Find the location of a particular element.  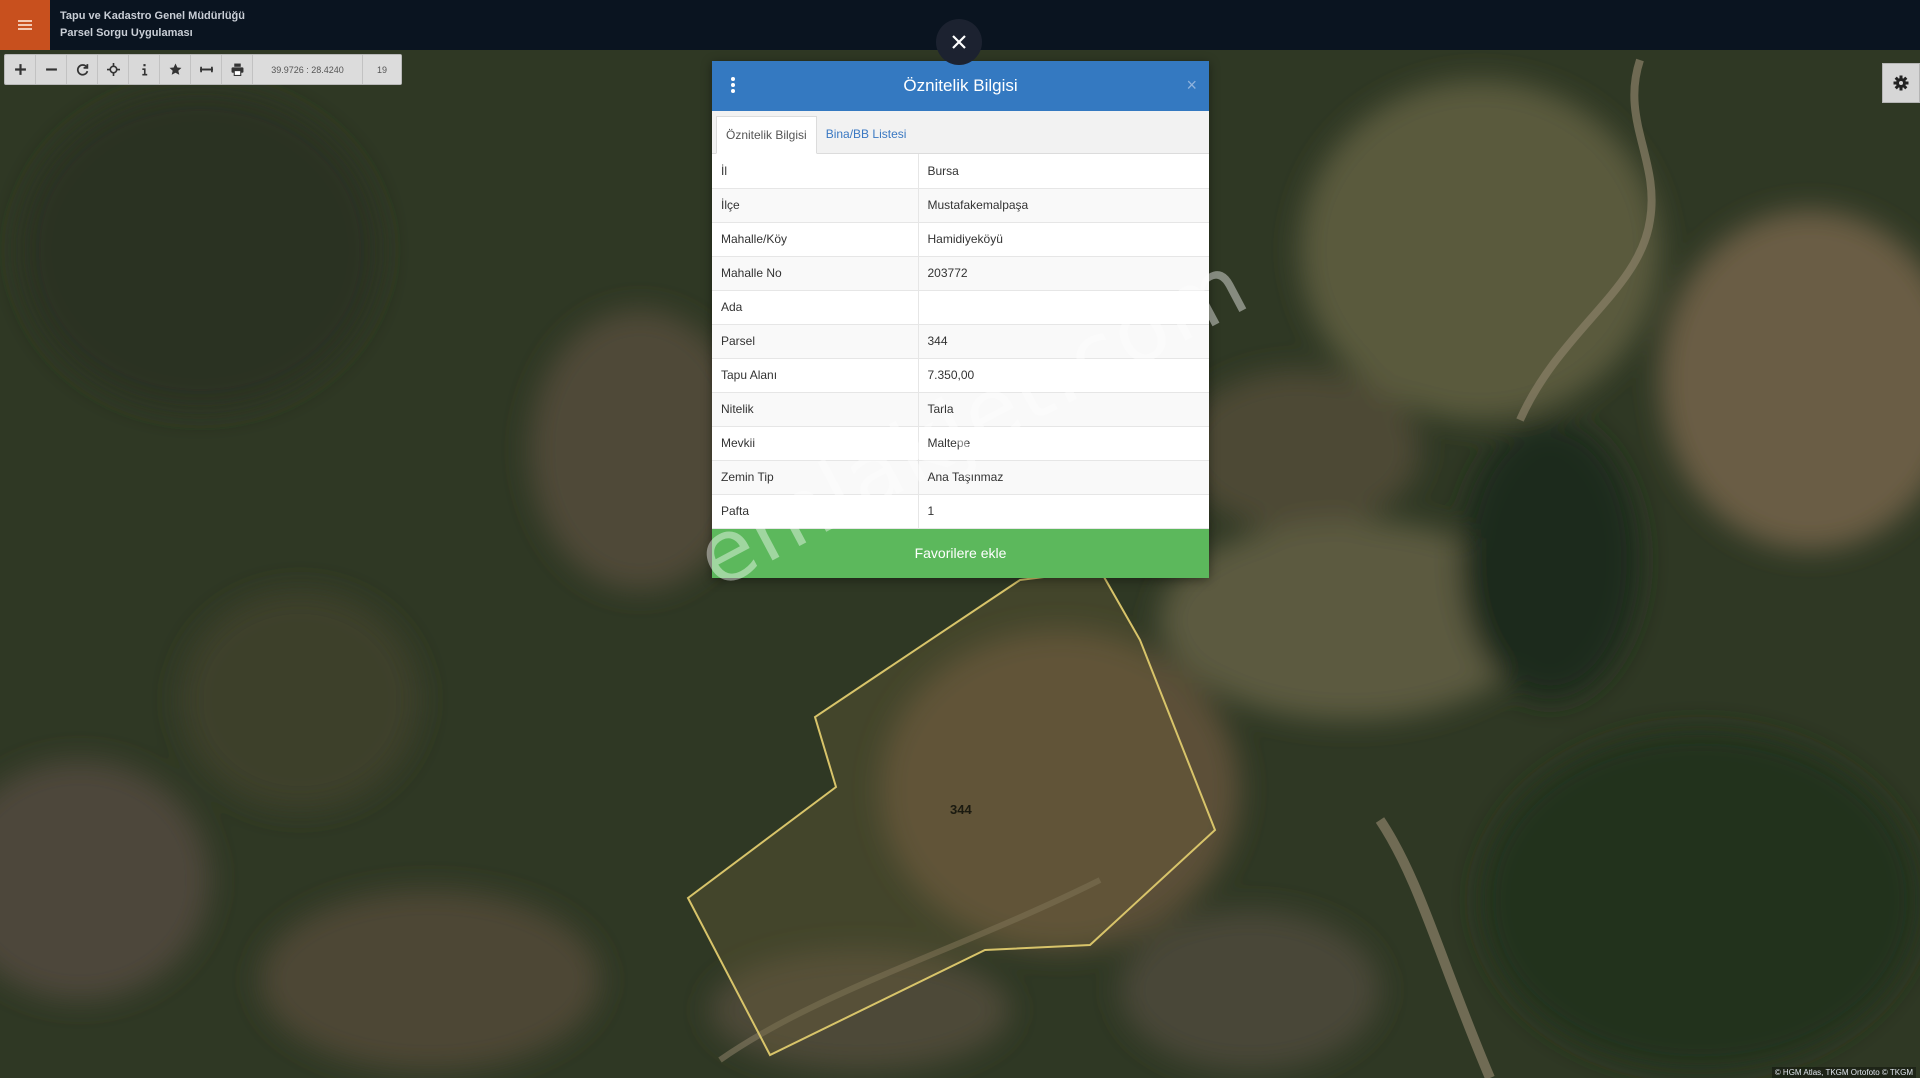

table-row: Zemin Tip Ana Taşınmaz is located at coordinates (960, 477).